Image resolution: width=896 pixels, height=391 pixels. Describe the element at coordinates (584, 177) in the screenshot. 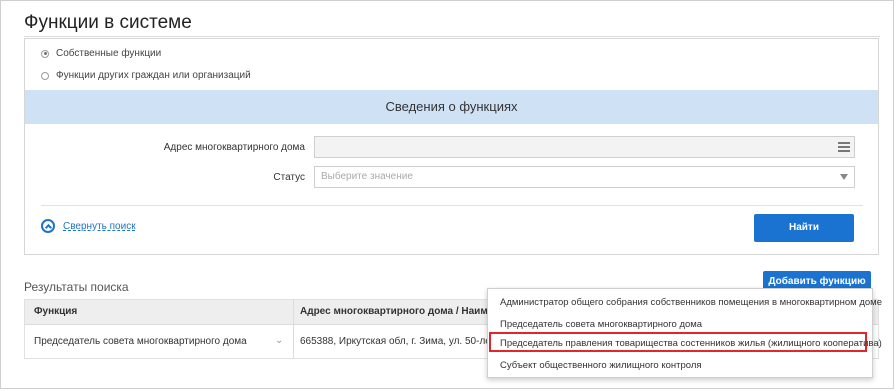

I see `status-select: Выберите значение` at that location.